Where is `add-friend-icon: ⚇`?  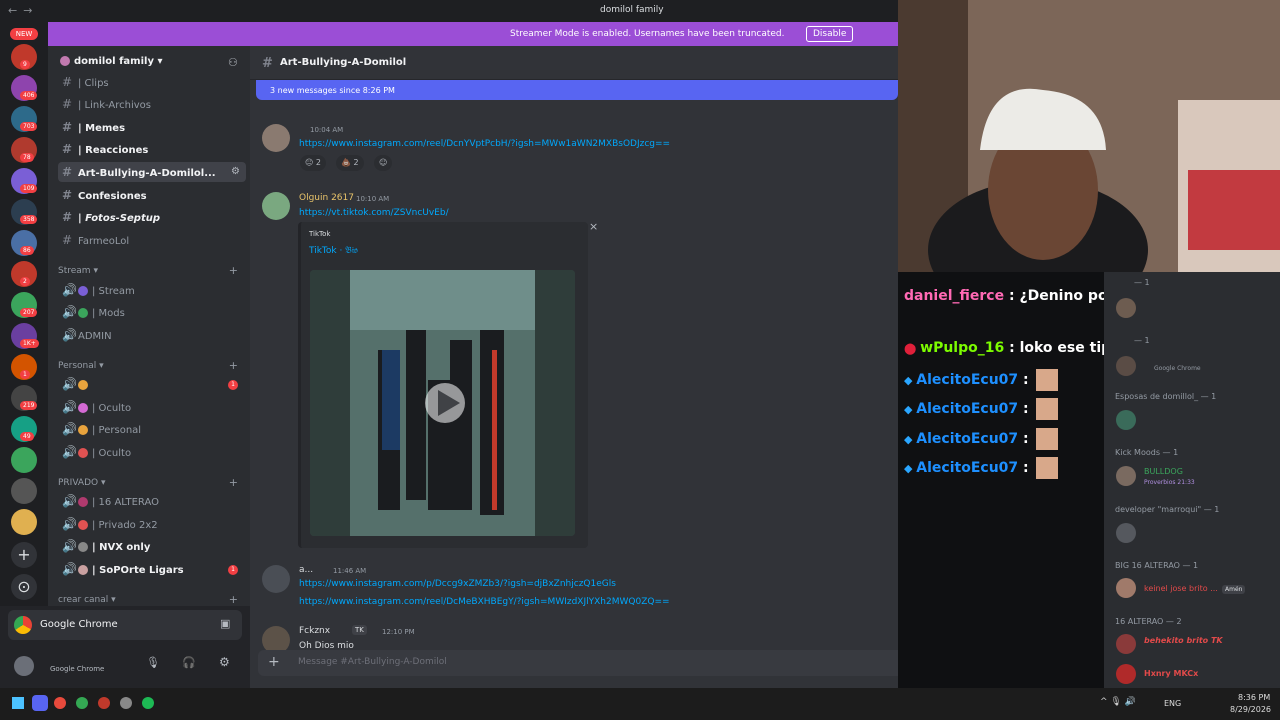
add-friend-icon: ⚇ is located at coordinates (233, 62).